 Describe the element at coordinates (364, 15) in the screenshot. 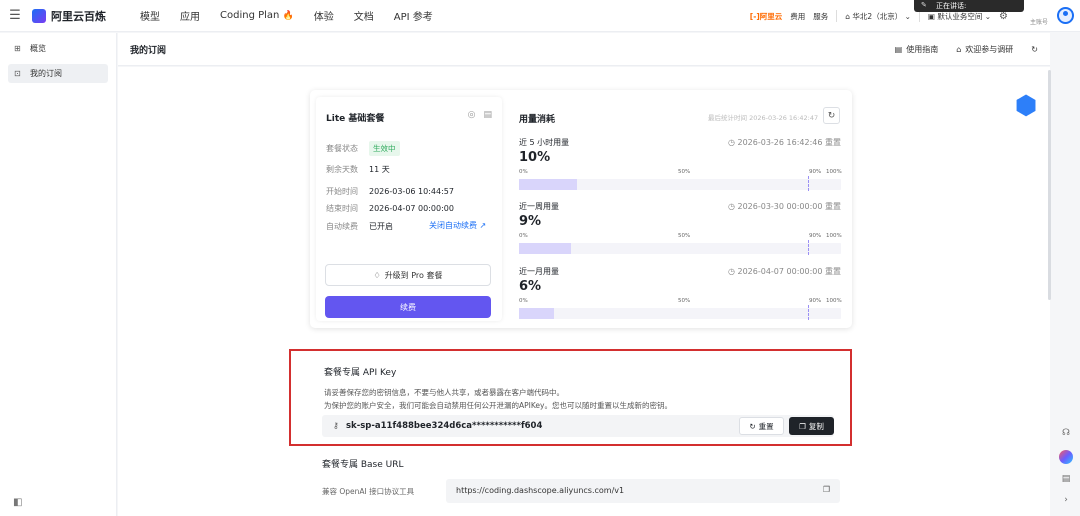

I see `nav-tab-docs: 文档` at that location.